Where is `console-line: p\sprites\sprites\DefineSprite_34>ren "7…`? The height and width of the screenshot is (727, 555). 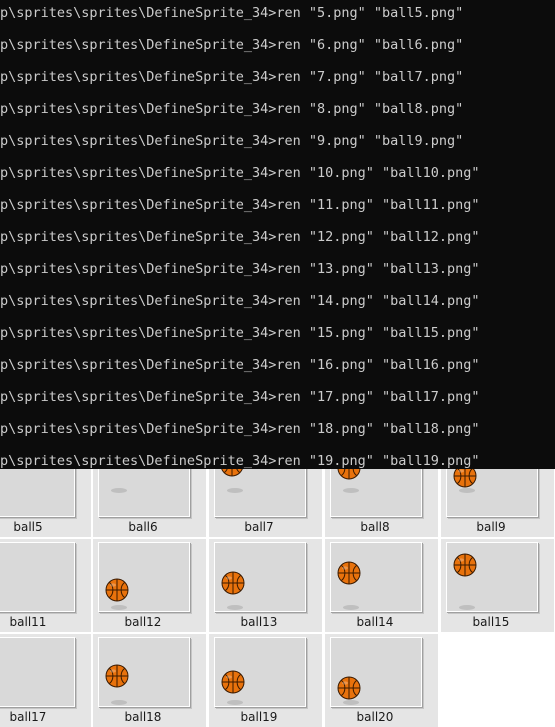 console-line: p\sprites\sprites\DefineSprite_34>ren "7… is located at coordinates (232, 77).